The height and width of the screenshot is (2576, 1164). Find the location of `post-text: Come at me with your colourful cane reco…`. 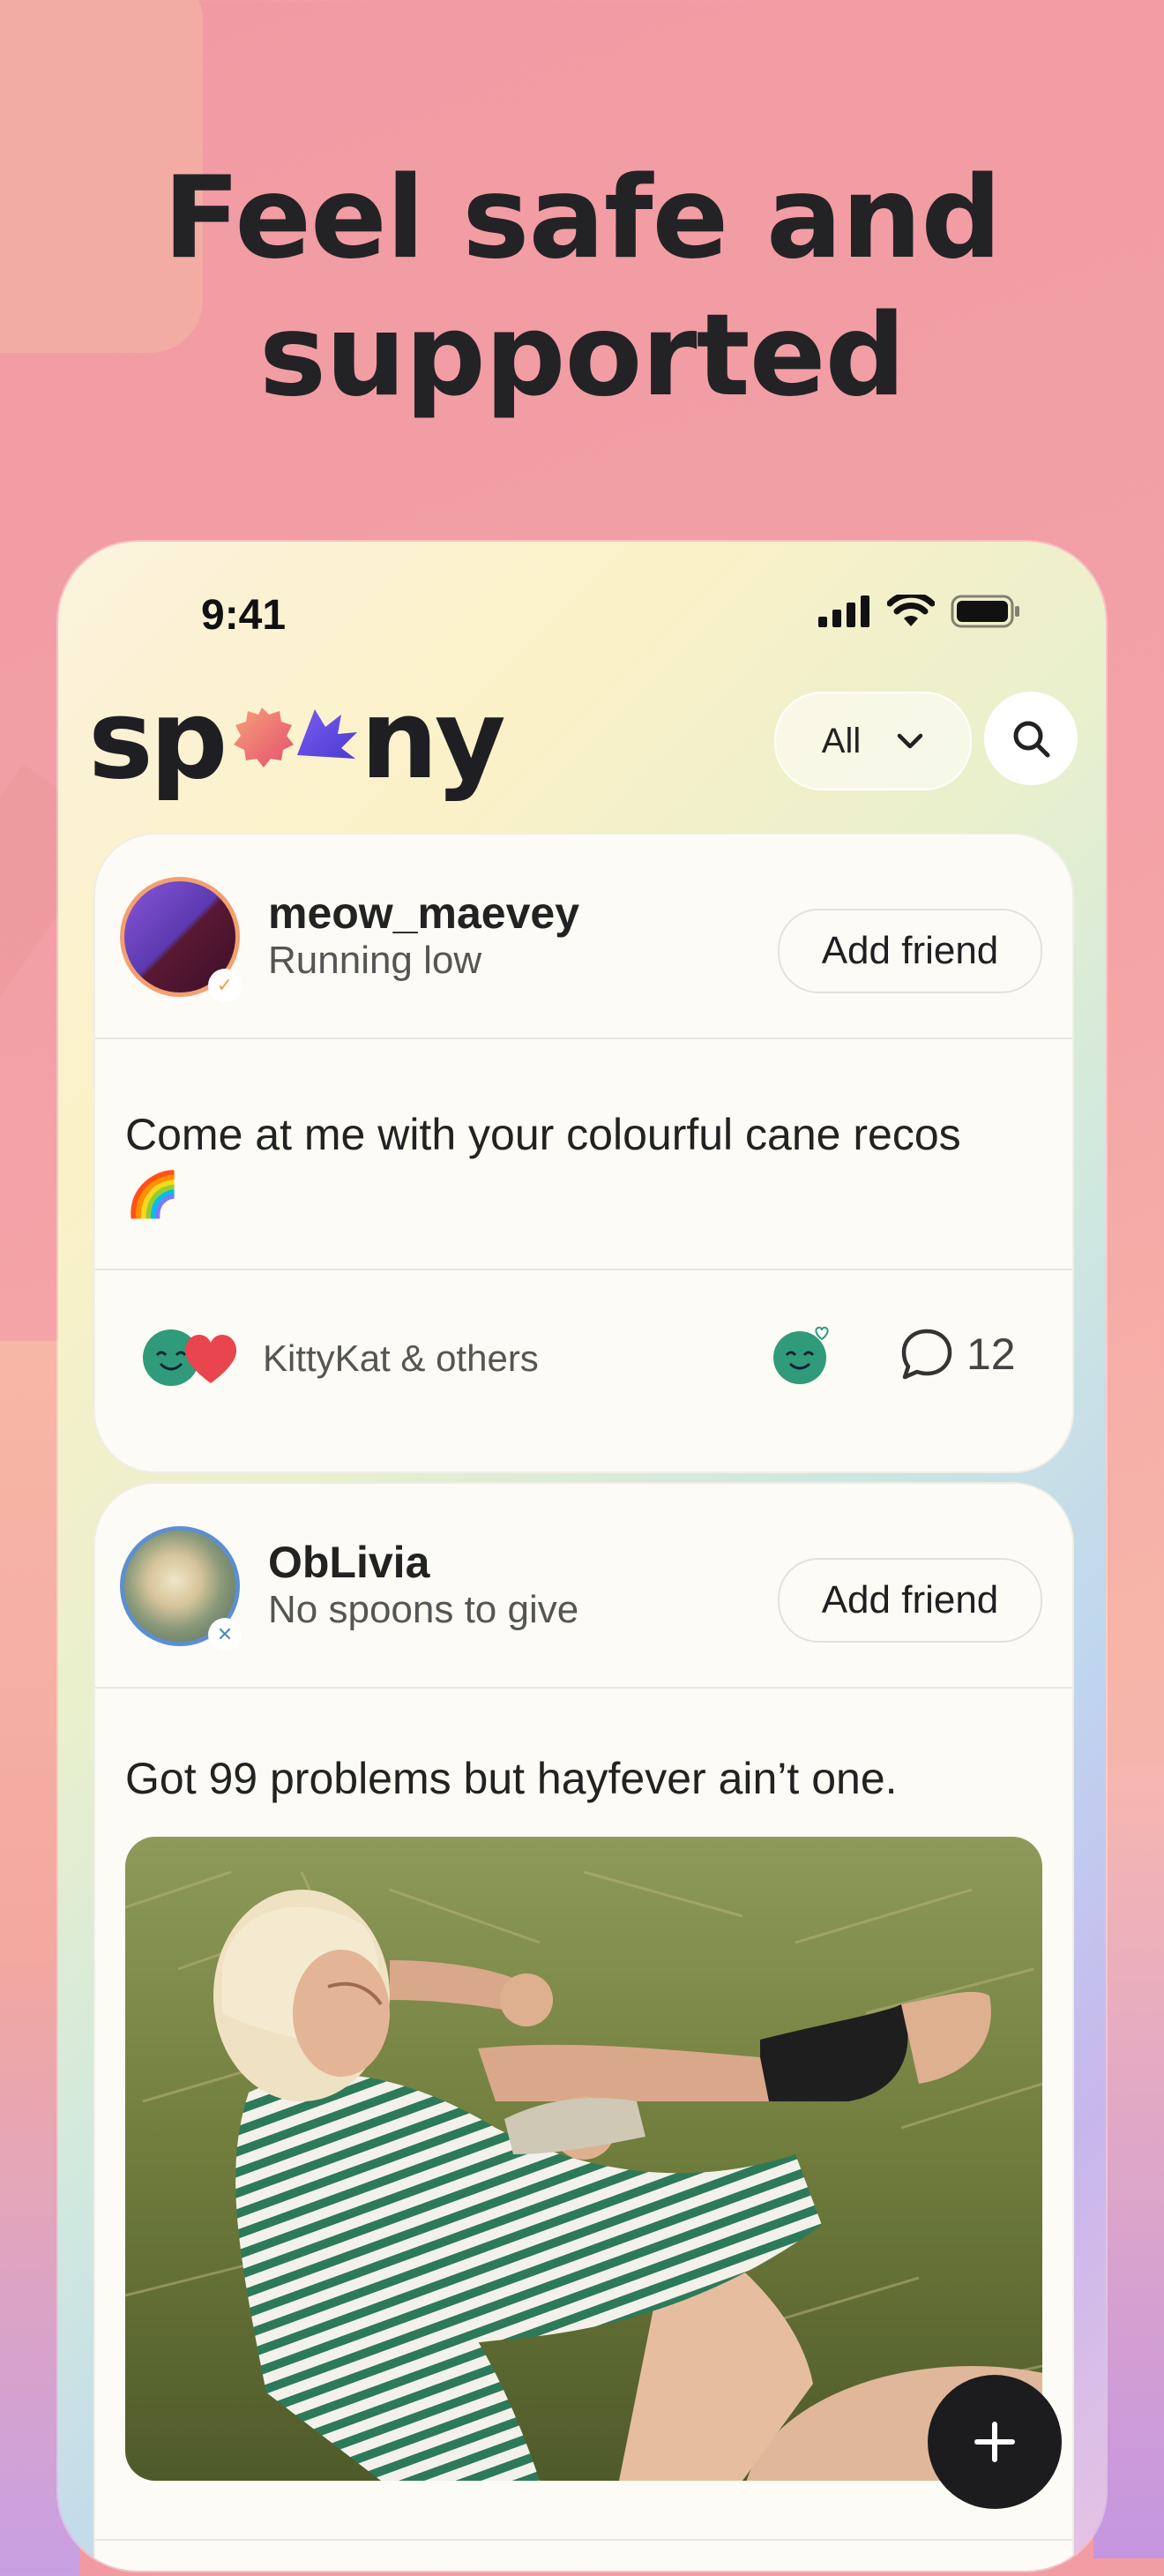

post-text: Come at me with your colourful cane reco… is located at coordinates (543, 1164).